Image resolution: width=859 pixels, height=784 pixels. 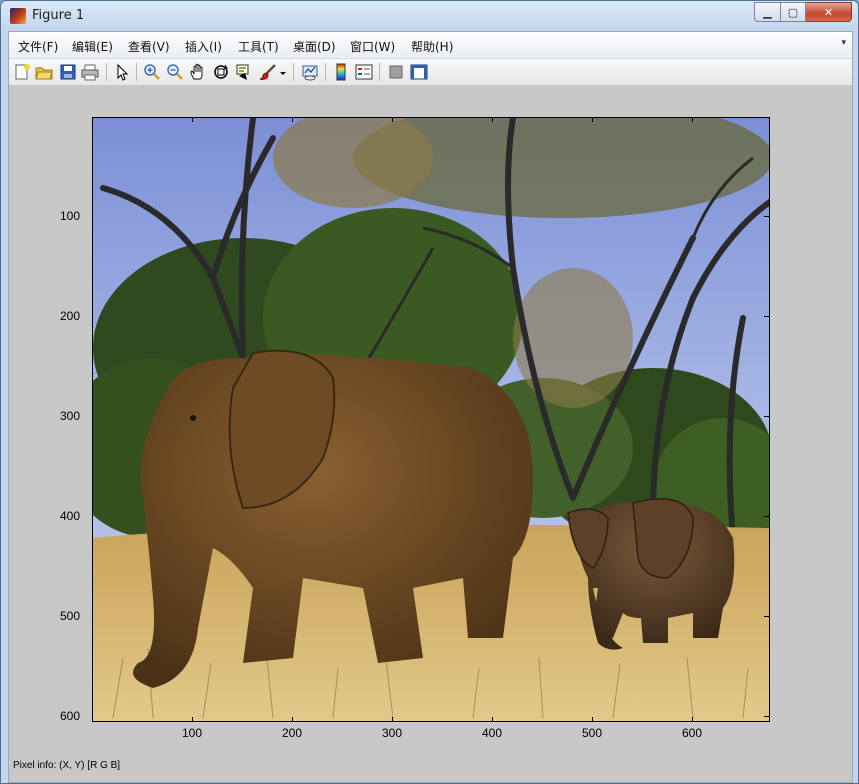 I want to click on y-tick-label: 600, so click(x=70, y=716).